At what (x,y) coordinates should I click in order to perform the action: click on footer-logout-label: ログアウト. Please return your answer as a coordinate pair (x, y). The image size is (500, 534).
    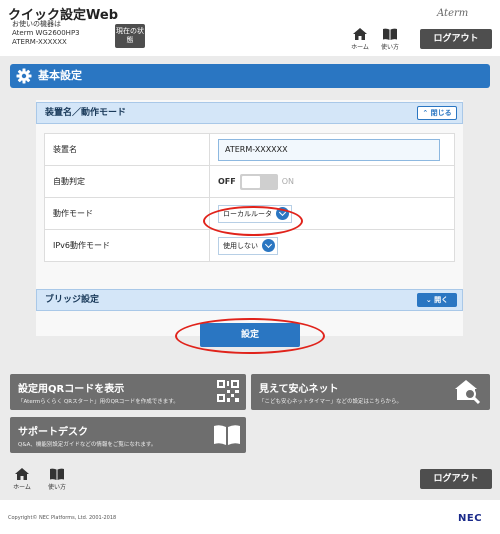
    Looking at the image, I should click on (456, 479).